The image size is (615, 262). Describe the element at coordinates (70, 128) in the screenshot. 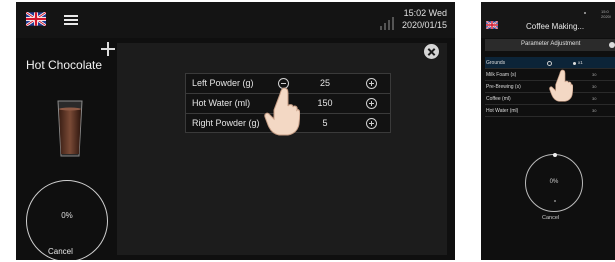

I see `hot-chocolate-cup-icon` at that location.